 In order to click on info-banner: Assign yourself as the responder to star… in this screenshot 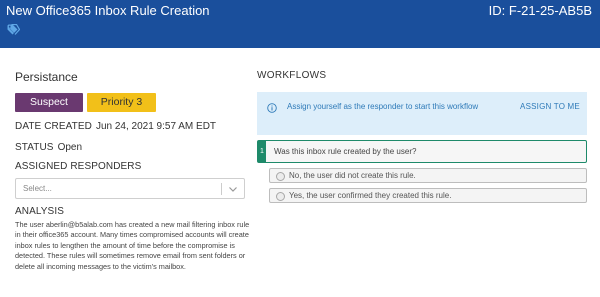, I will do `click(422, 113)`.